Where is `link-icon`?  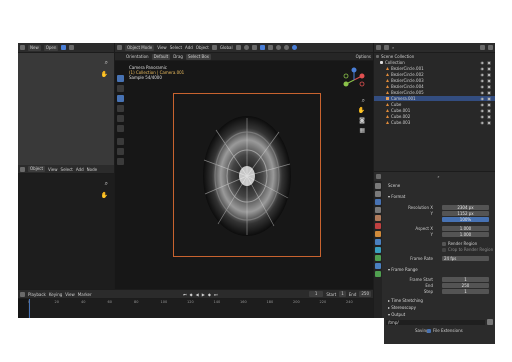 link-icon is located at coordinates (64, 47).